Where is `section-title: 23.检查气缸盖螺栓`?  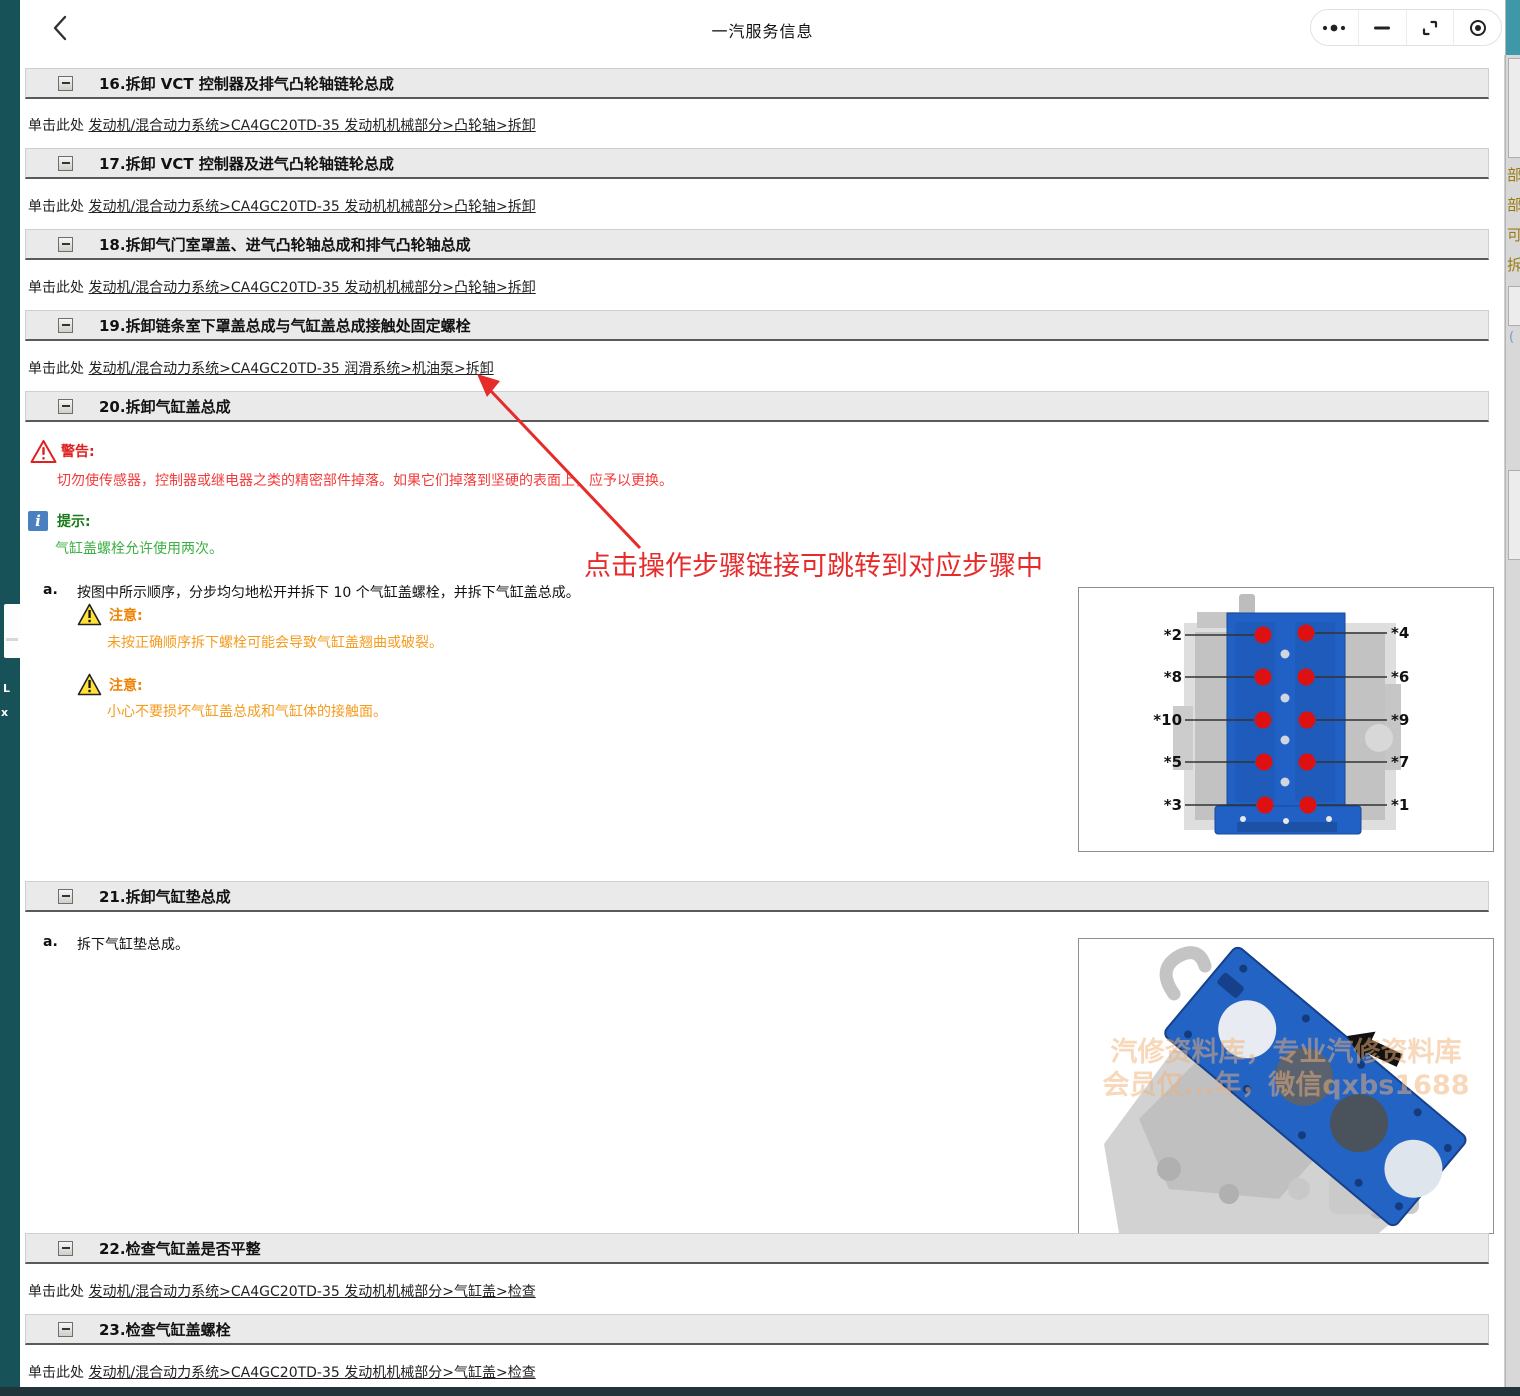
section-title: 23.检查气缸盖螺栓 is located at coordinates (165, 1329).